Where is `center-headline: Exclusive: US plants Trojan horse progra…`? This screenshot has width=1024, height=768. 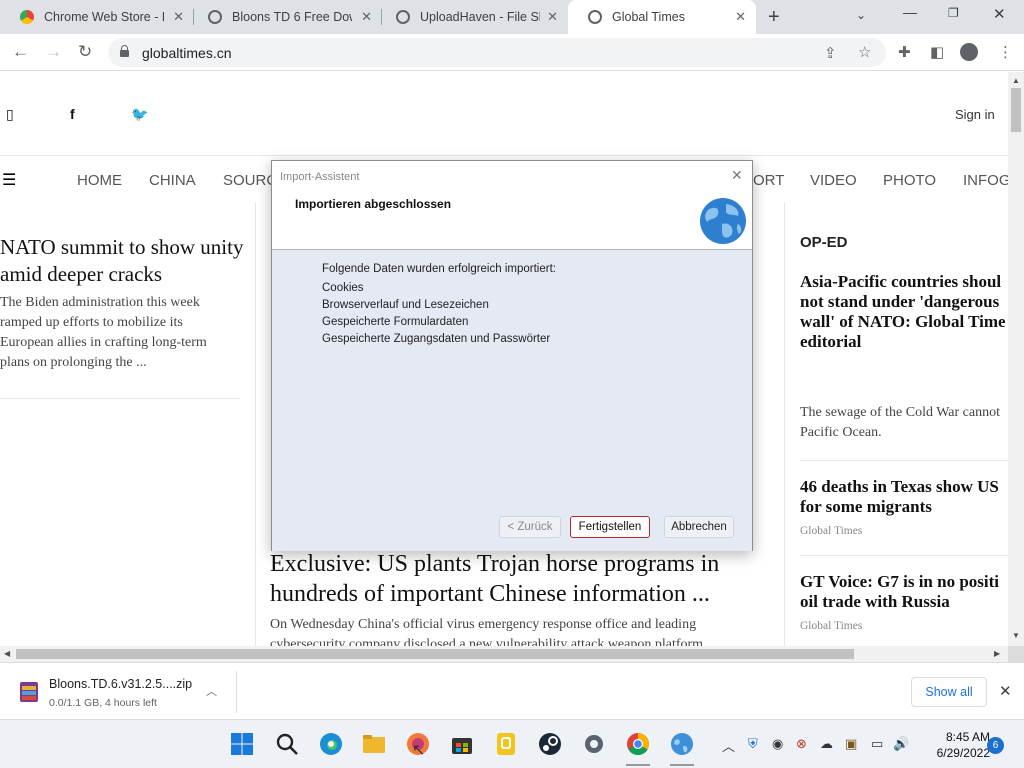 center-headline: Exclusive: US plants Trojan horse progra… is located at coordinates (515, 579).